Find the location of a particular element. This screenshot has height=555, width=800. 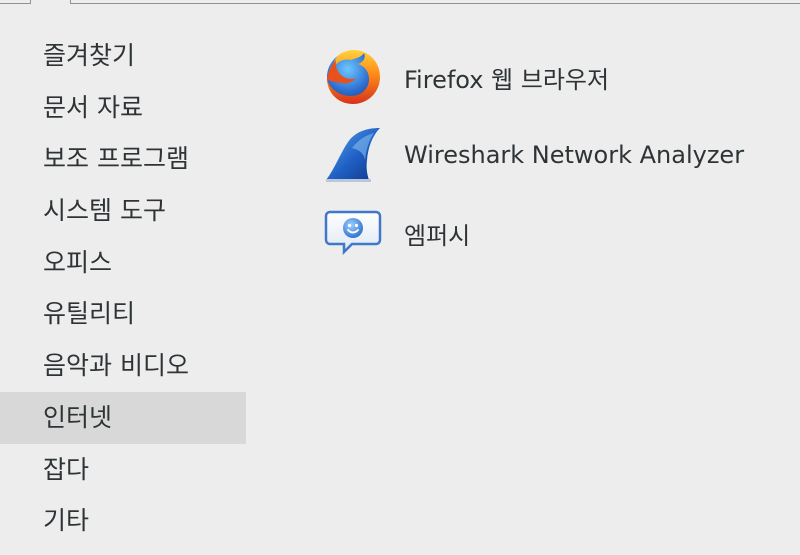

category-label: 즐겨찾기 is located at coordinates (89, 55).